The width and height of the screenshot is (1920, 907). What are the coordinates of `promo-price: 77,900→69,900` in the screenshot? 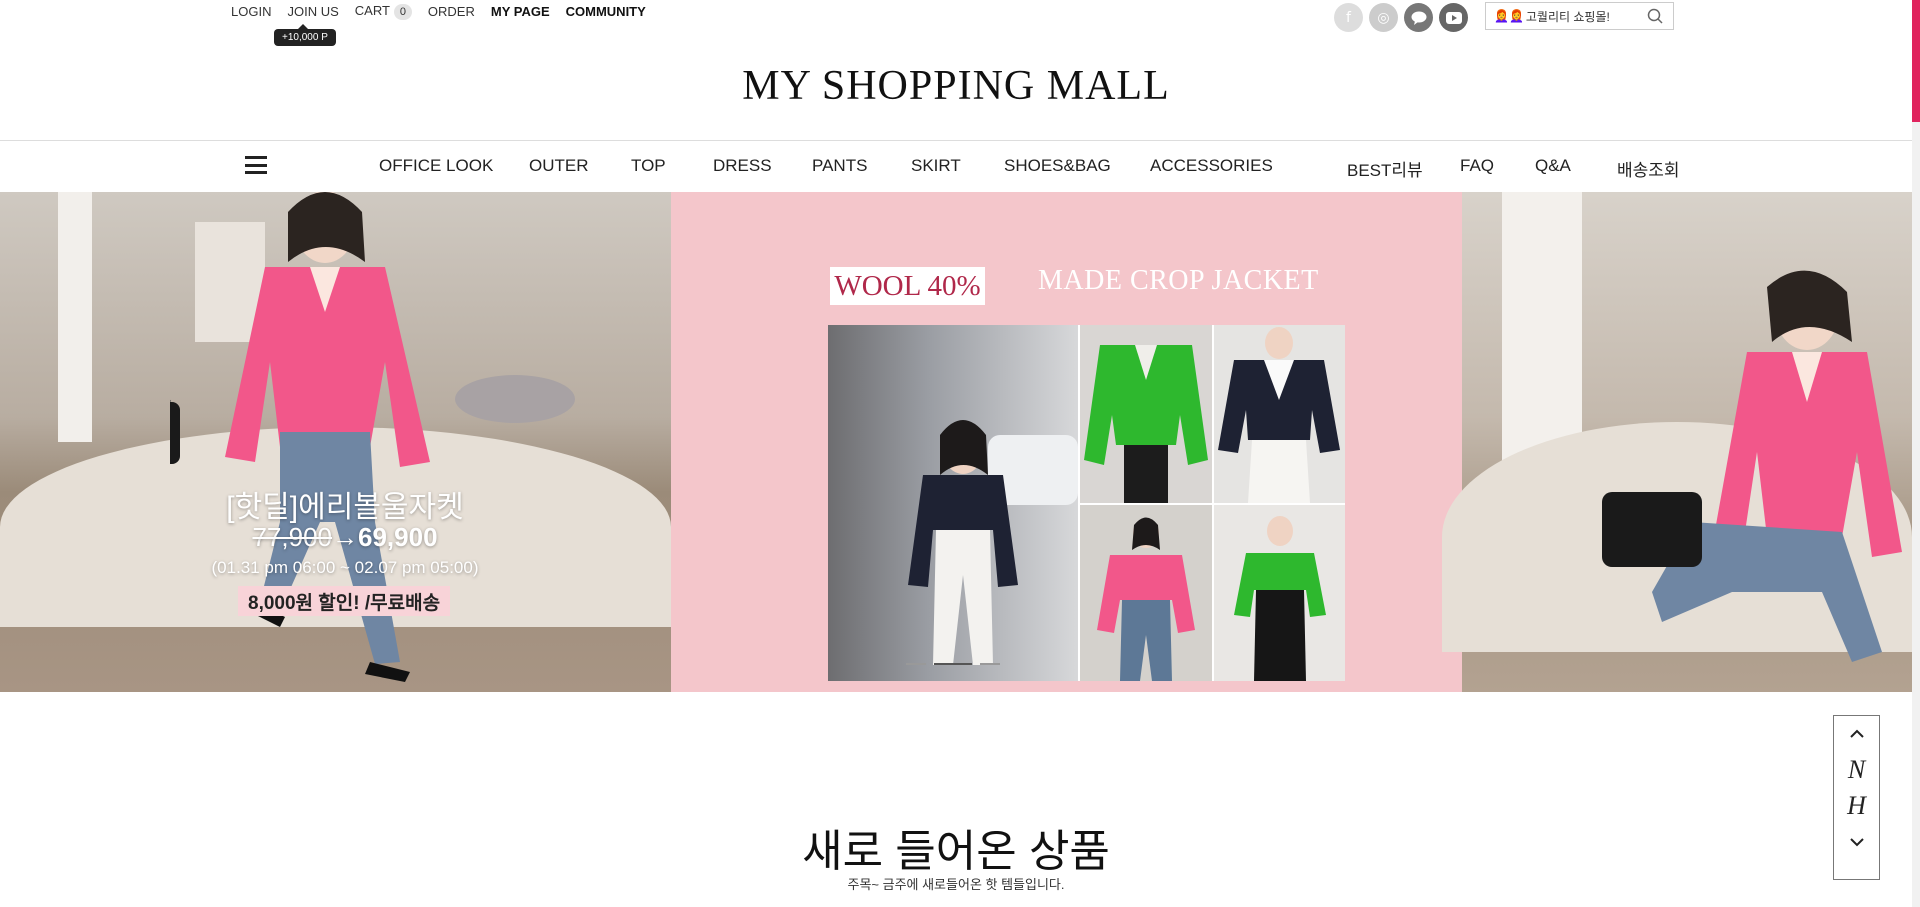 It's located at (345, 537).